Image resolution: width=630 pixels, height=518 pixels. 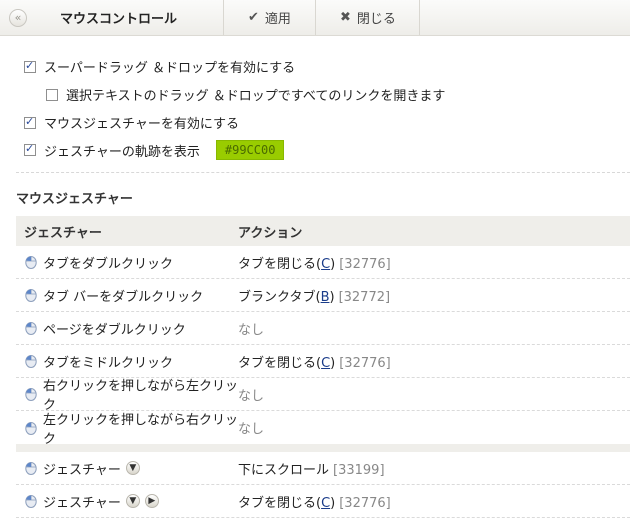 I want to click on option-label: 選択テキストのドラッグ ＆ドロップですべてのリンクを開きます, so click(x=256, y=96).